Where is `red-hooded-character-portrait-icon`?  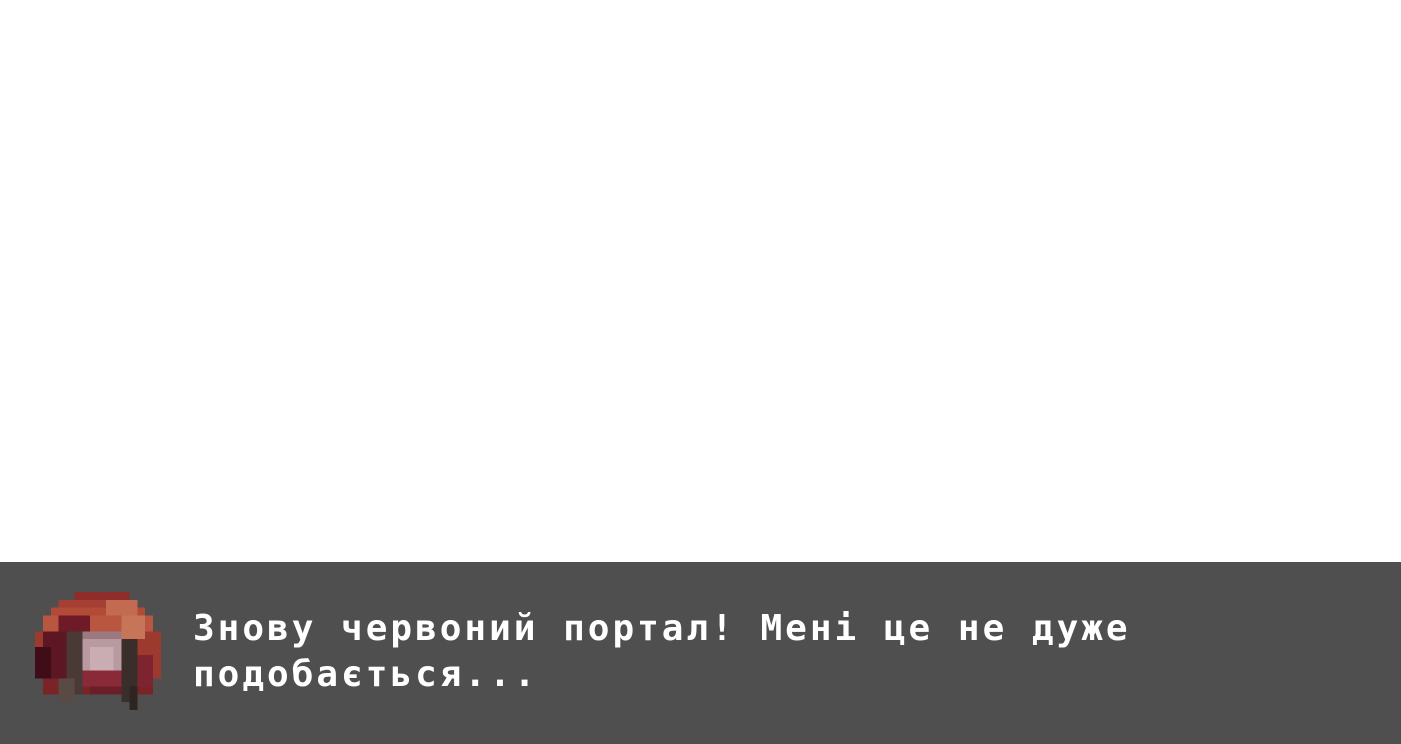 red-hooded-character-portrait-icon is located at coordinates (98, 651).